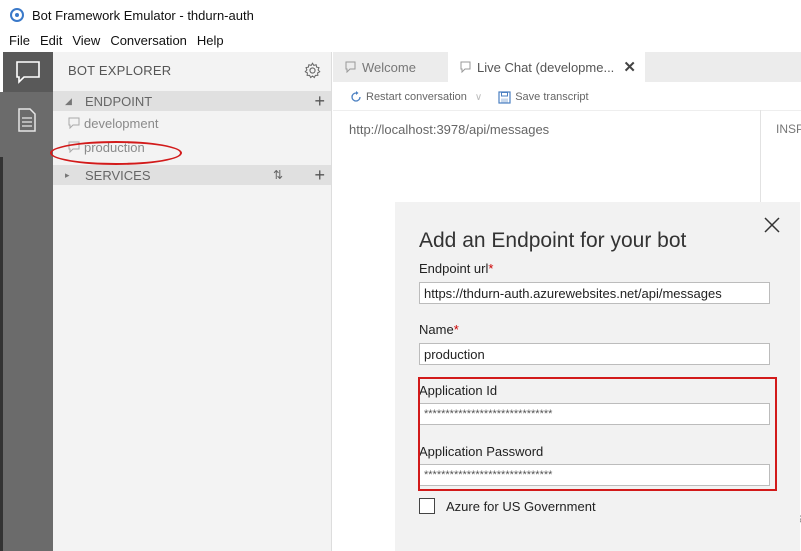  I want to click on restart-conversation-button: Restart conversation, so click(408, 97).